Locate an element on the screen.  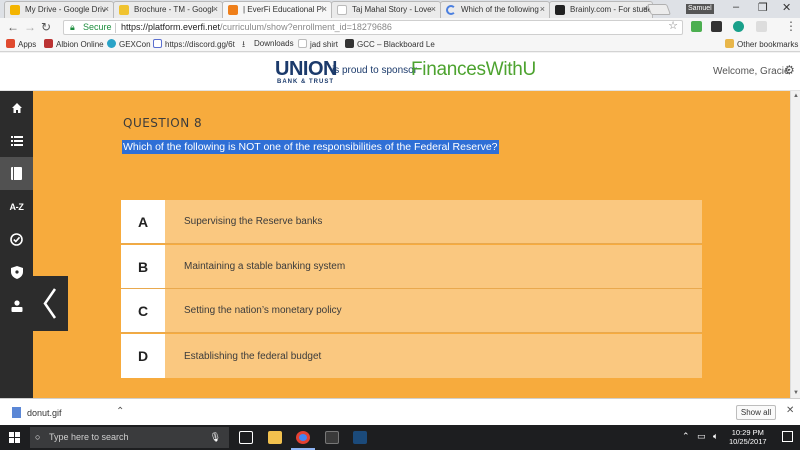
bookmark-star-icon: ☆ is located at coordinates (673, 26).